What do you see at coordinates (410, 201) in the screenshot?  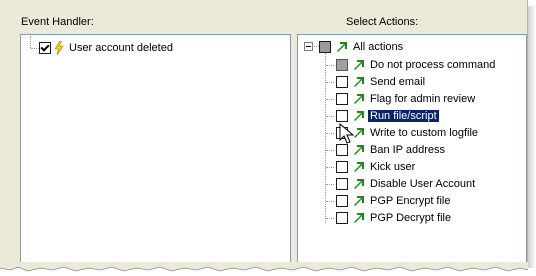 I see `action-label: PGP Encrypt file` at bounding box center [410, 201].